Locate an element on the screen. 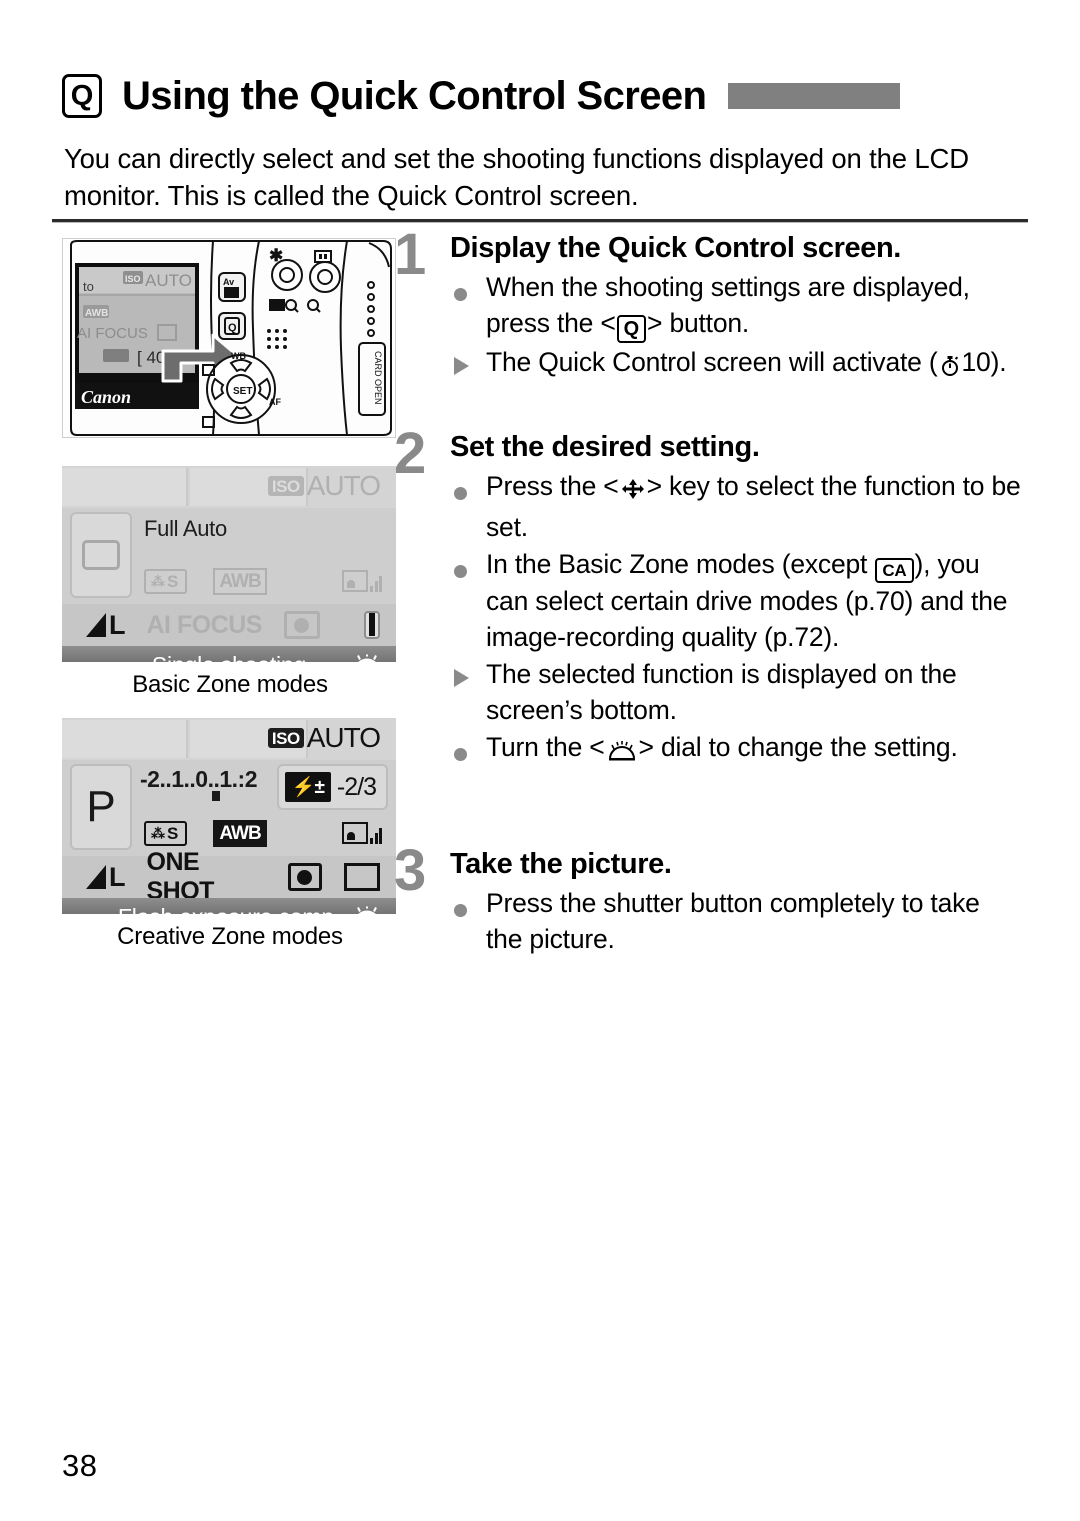  page-header: Q Using the Quick Control Screen is located at coordinates (542, 96).